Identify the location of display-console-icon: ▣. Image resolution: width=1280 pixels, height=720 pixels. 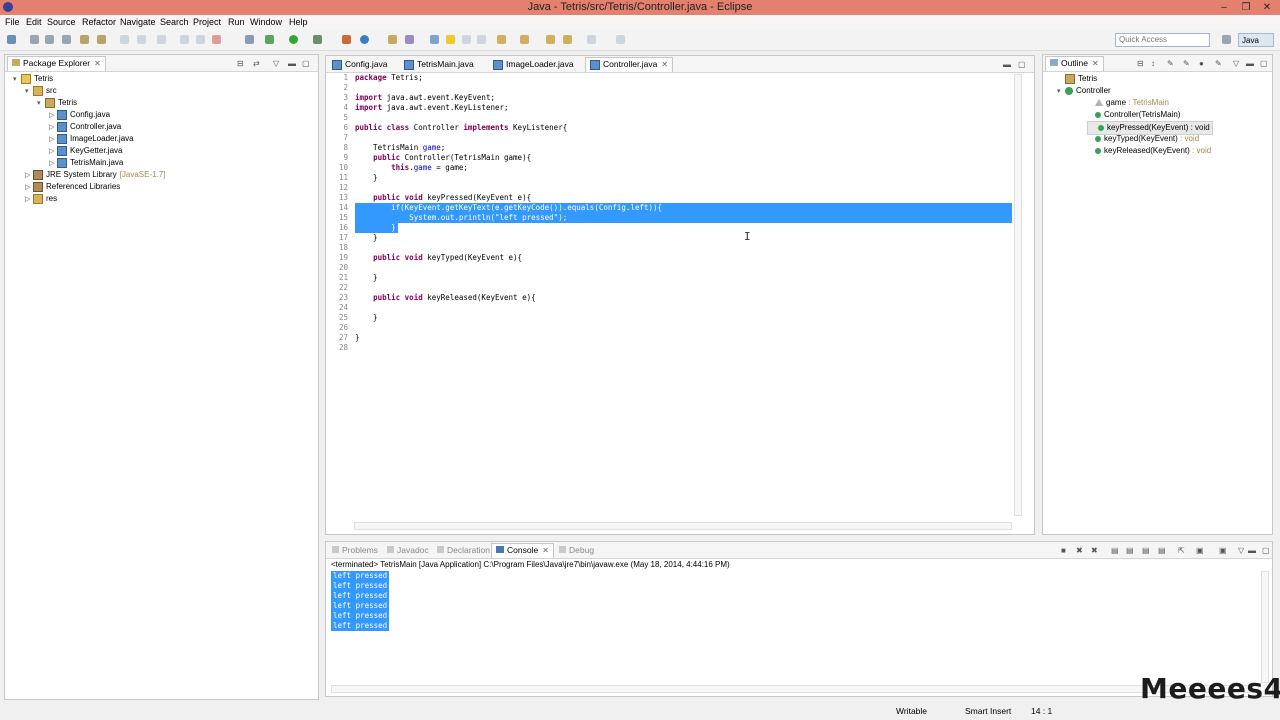
(1200, 550).